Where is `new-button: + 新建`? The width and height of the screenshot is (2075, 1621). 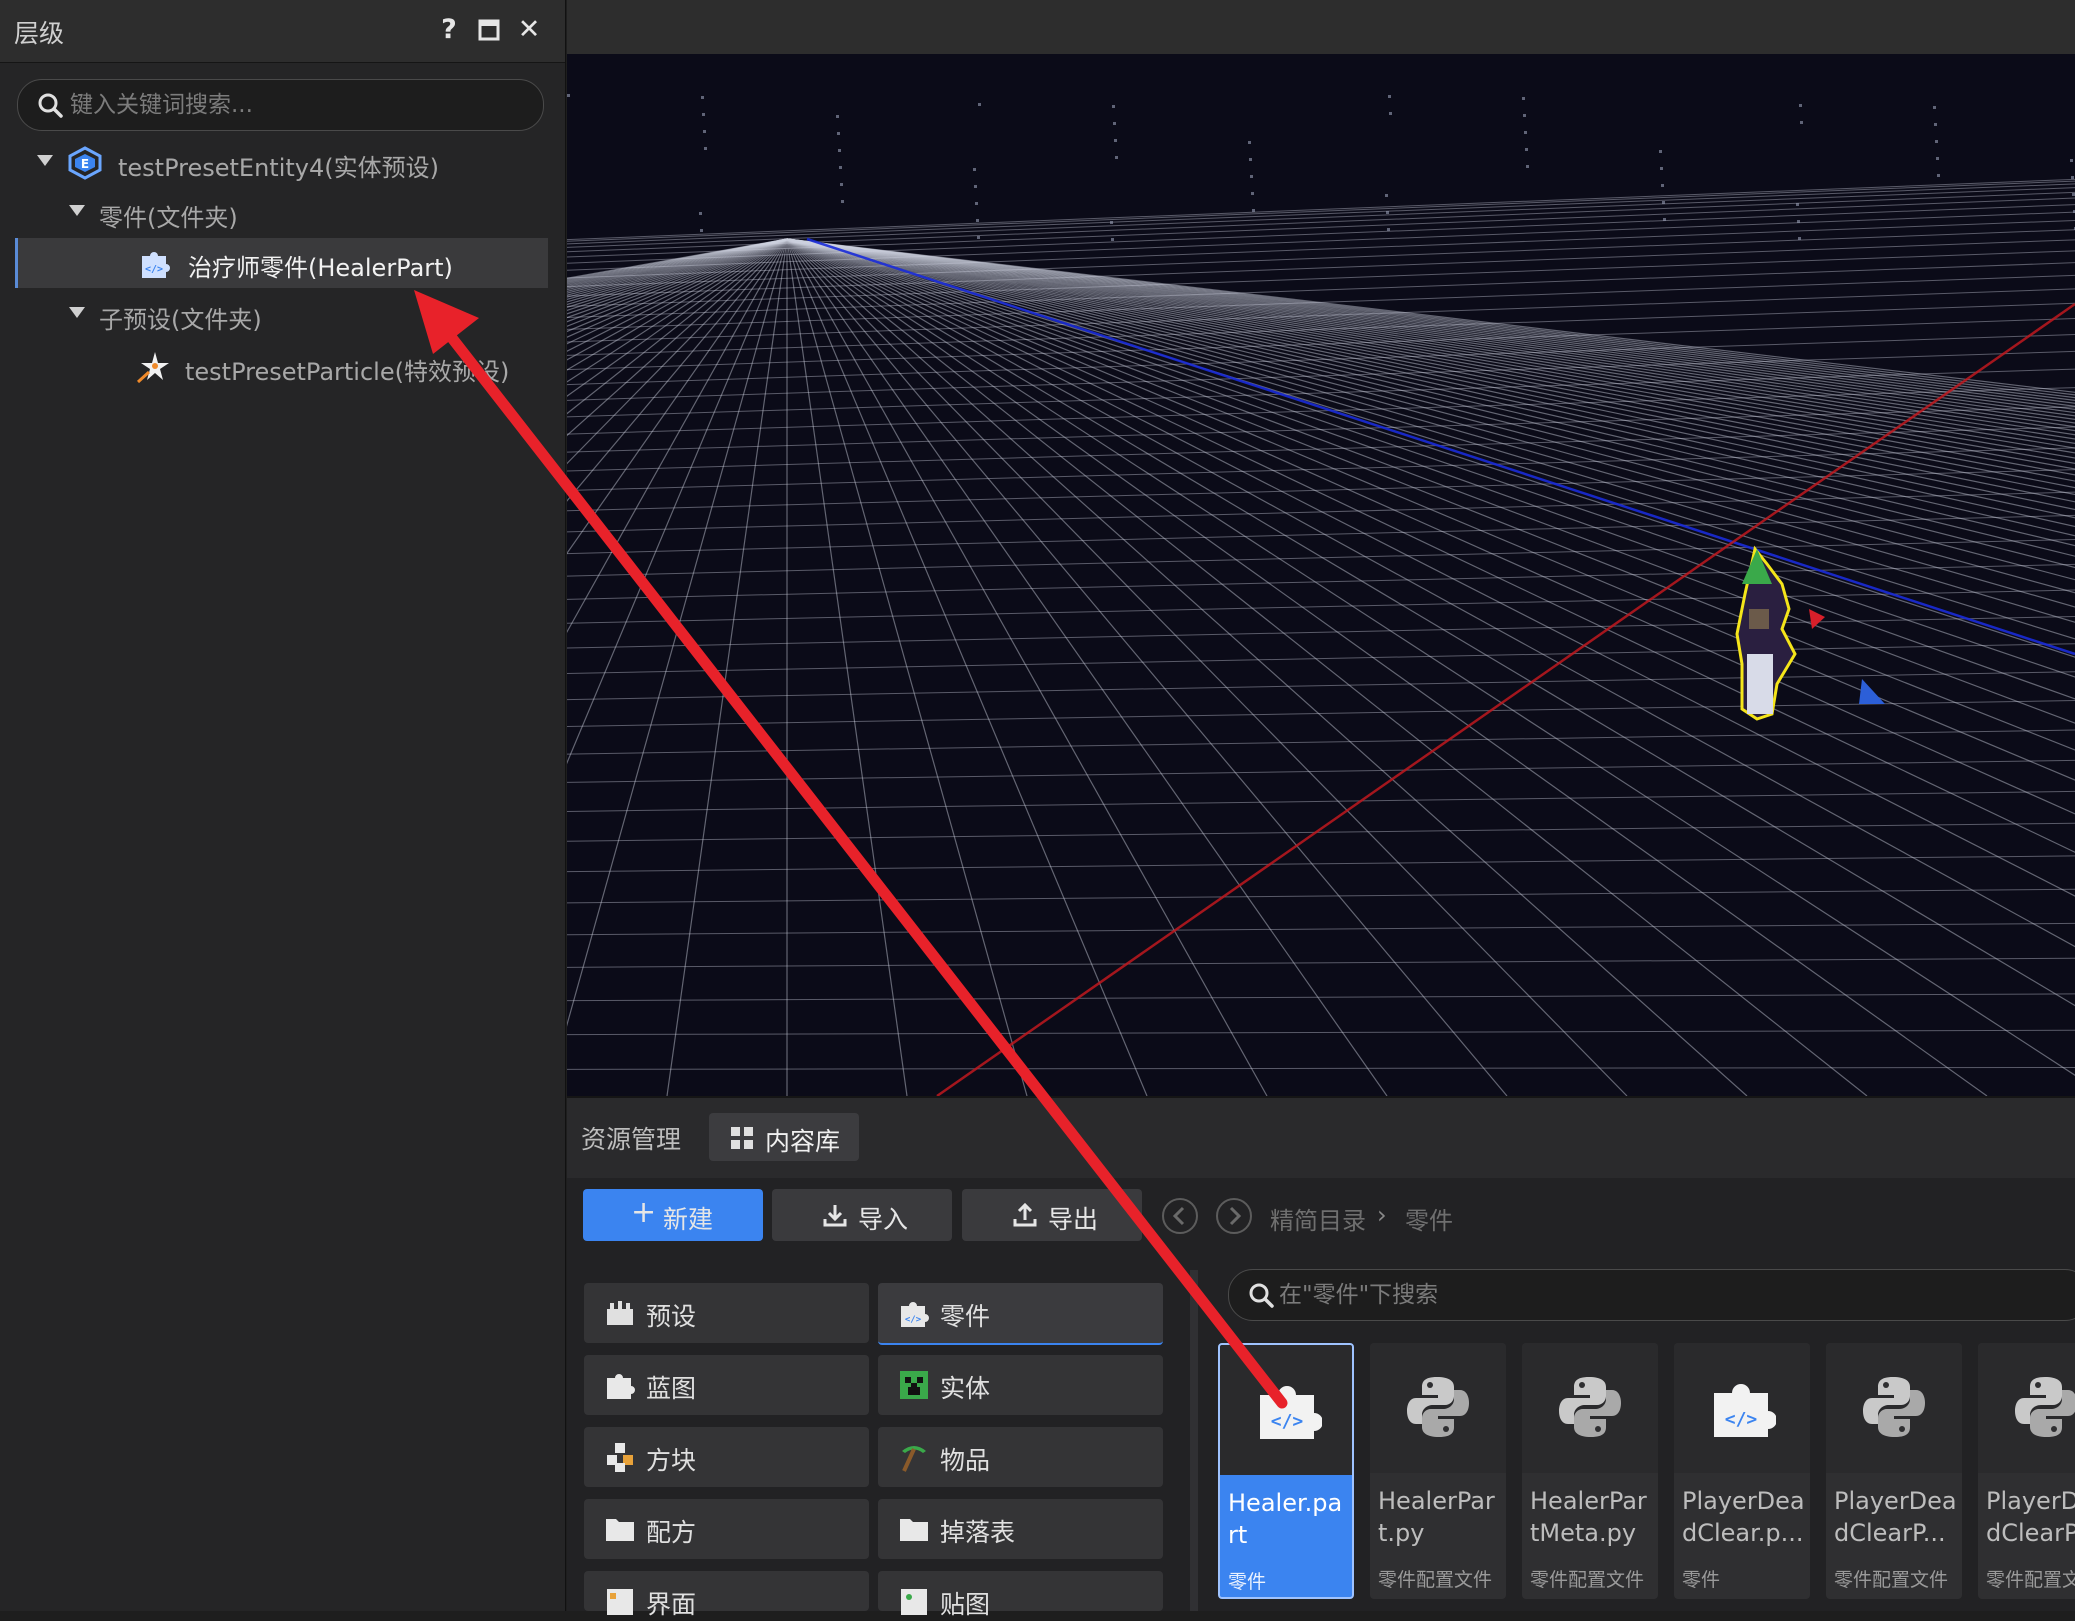
new-button: + 新建 is located at coordinates (673, 1215).